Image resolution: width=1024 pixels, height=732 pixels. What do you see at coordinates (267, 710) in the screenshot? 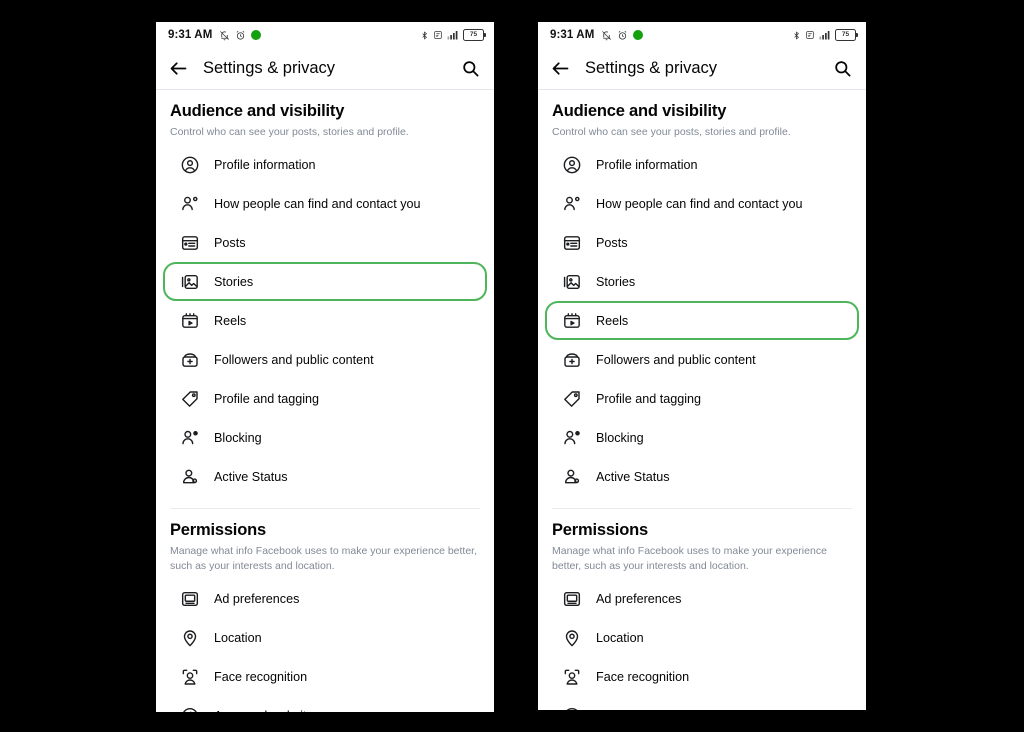
I see `settings-row-label: Apps and websites` at bounding box center [267, 710].